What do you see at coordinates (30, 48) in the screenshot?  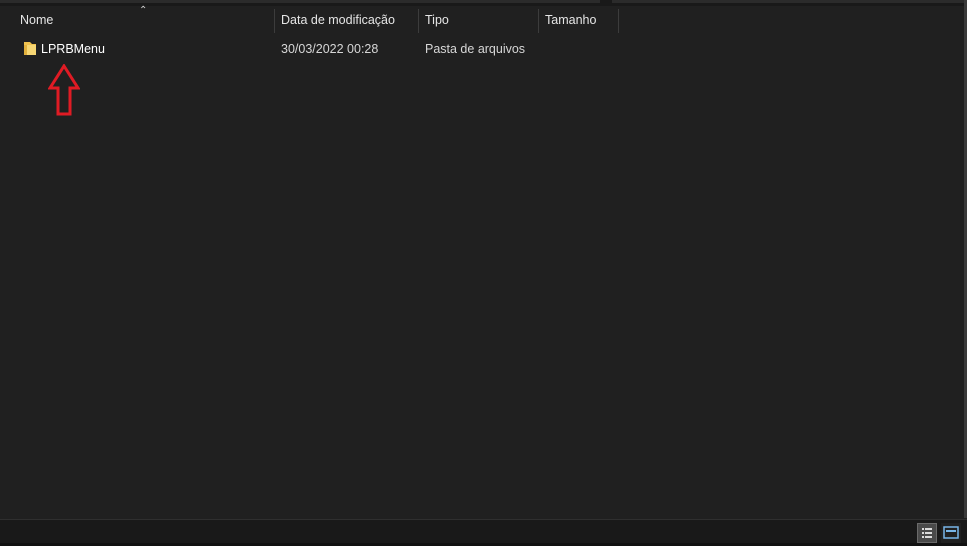 I see `folder-icon` at bounding box center [30, 48].